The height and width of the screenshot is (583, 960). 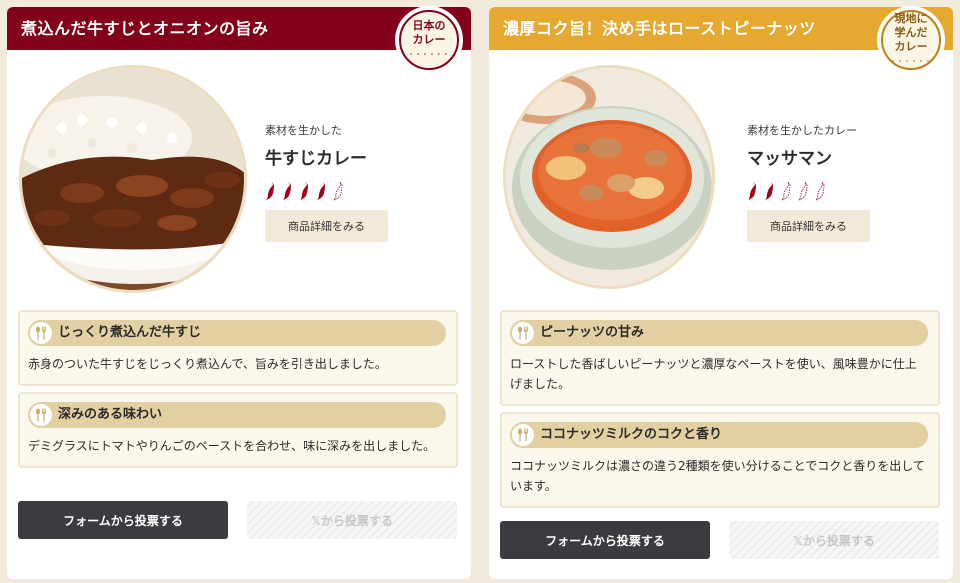 What do you see at coordinates (911, 32) in the screenshot?
I see `badge-line: 学んだ` at bounding box center [911, 32].